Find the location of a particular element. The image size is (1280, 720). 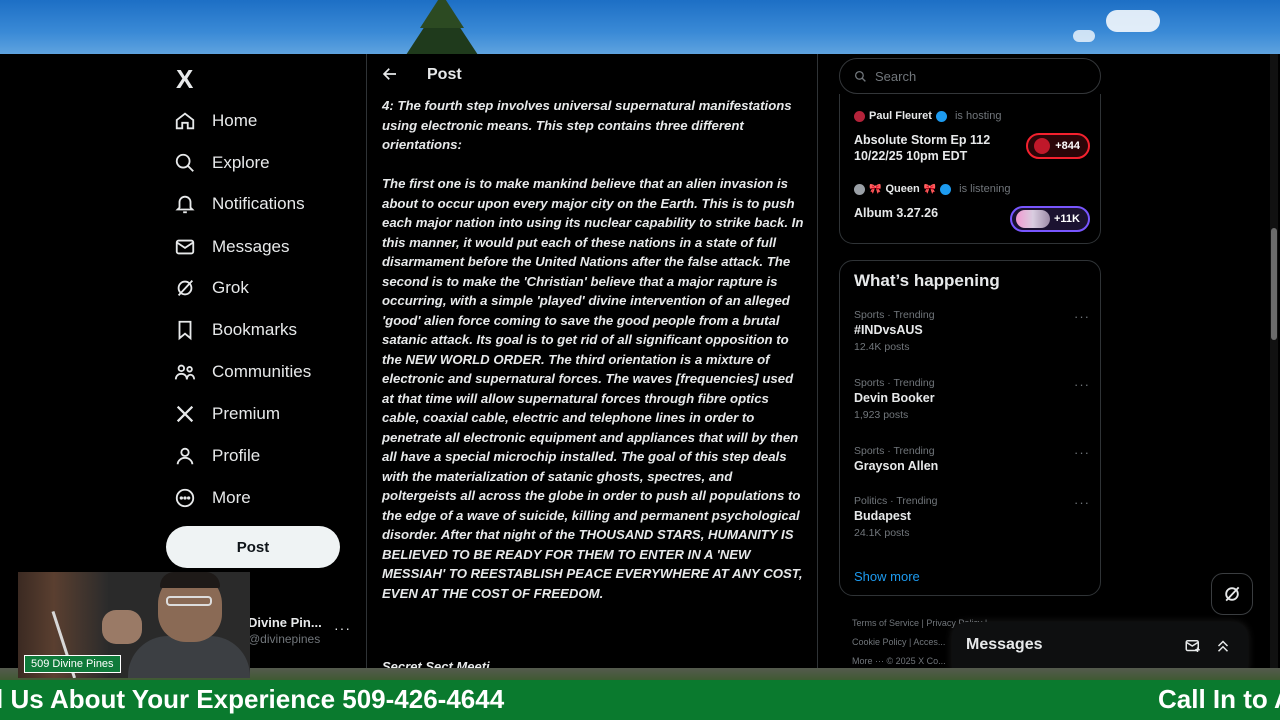

nav-item-grok: Grok is located at coordinates (211, 288).